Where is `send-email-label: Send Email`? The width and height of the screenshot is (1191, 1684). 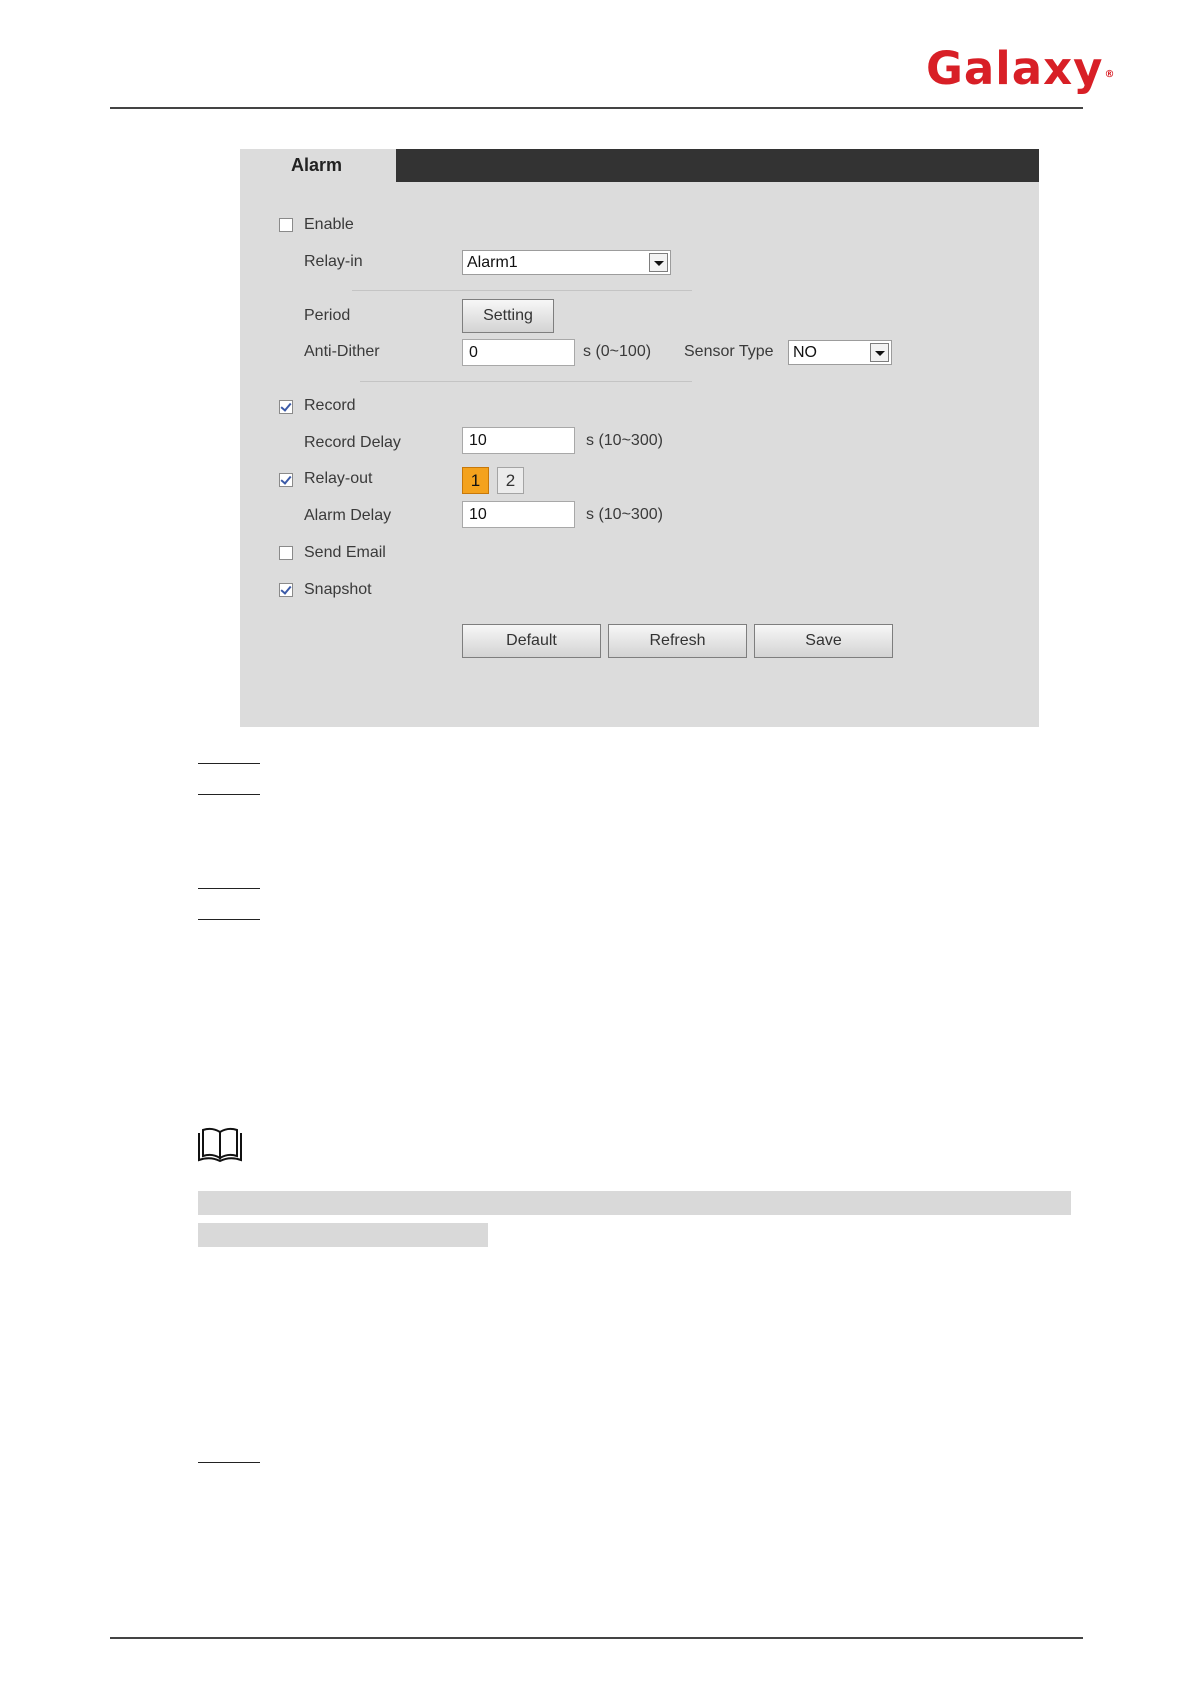
send-email-label: Send Email is located at coordinates (345, 552).